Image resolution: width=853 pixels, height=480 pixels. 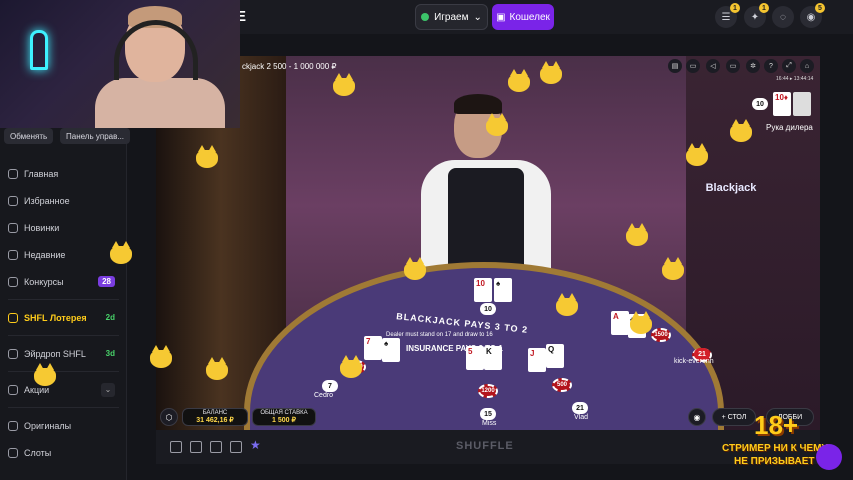 I want to click on streamer-body, so click(x=160, y=103).